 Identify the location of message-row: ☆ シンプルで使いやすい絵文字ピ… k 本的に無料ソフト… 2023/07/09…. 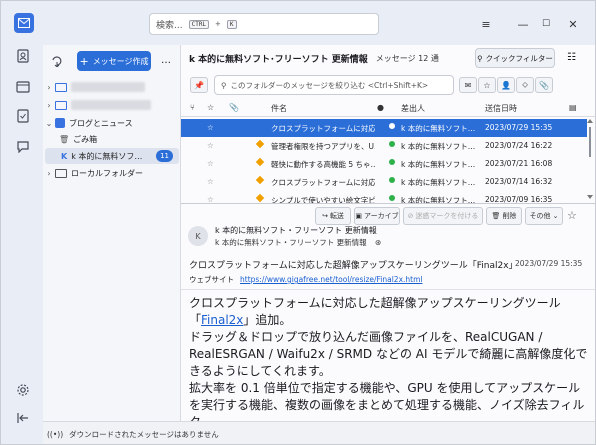
(384, 197).